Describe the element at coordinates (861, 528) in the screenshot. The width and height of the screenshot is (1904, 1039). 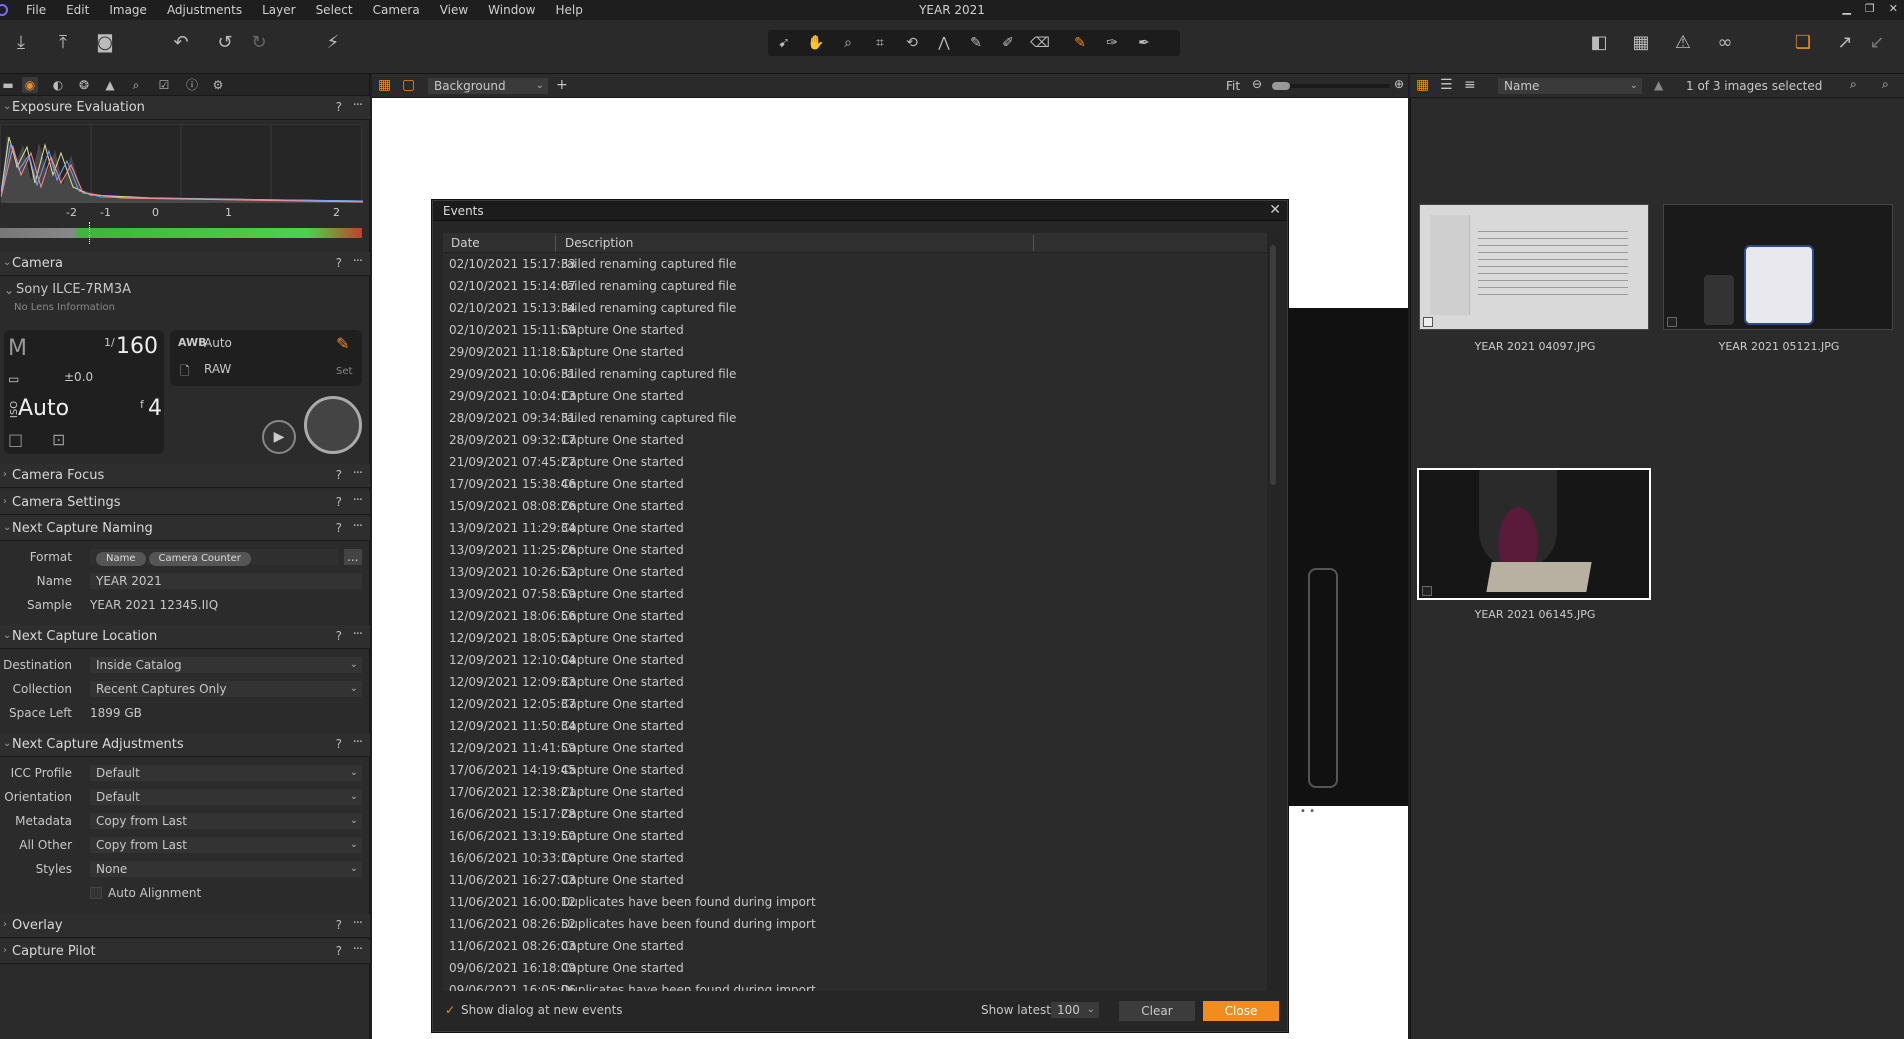
I see `table-row: 13/09/2021 11:29:34 Capture One started` at that location.